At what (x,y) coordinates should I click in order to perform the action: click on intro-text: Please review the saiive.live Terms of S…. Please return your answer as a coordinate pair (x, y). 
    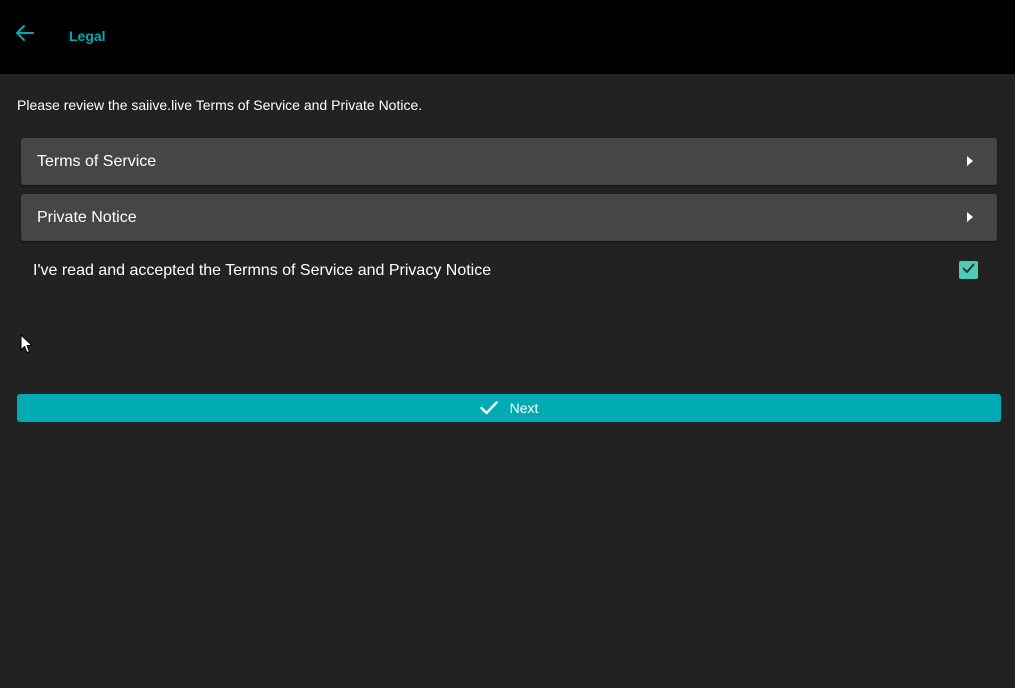
    Looking at the image, I should click on (220, 105).